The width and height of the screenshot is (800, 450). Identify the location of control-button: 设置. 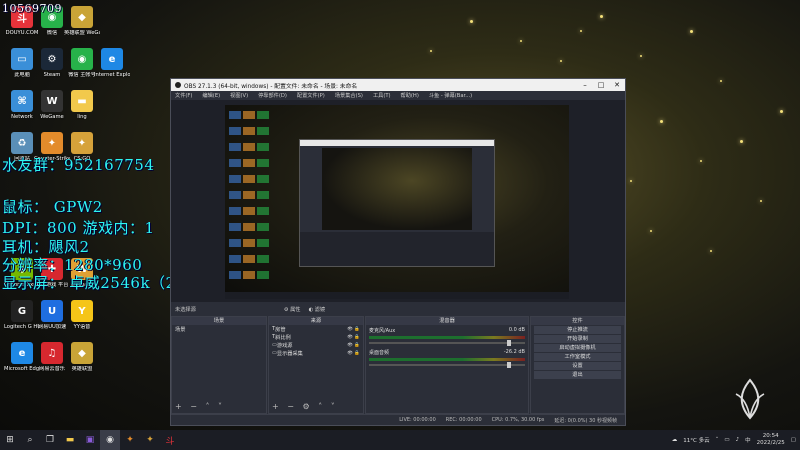
(577, 366).